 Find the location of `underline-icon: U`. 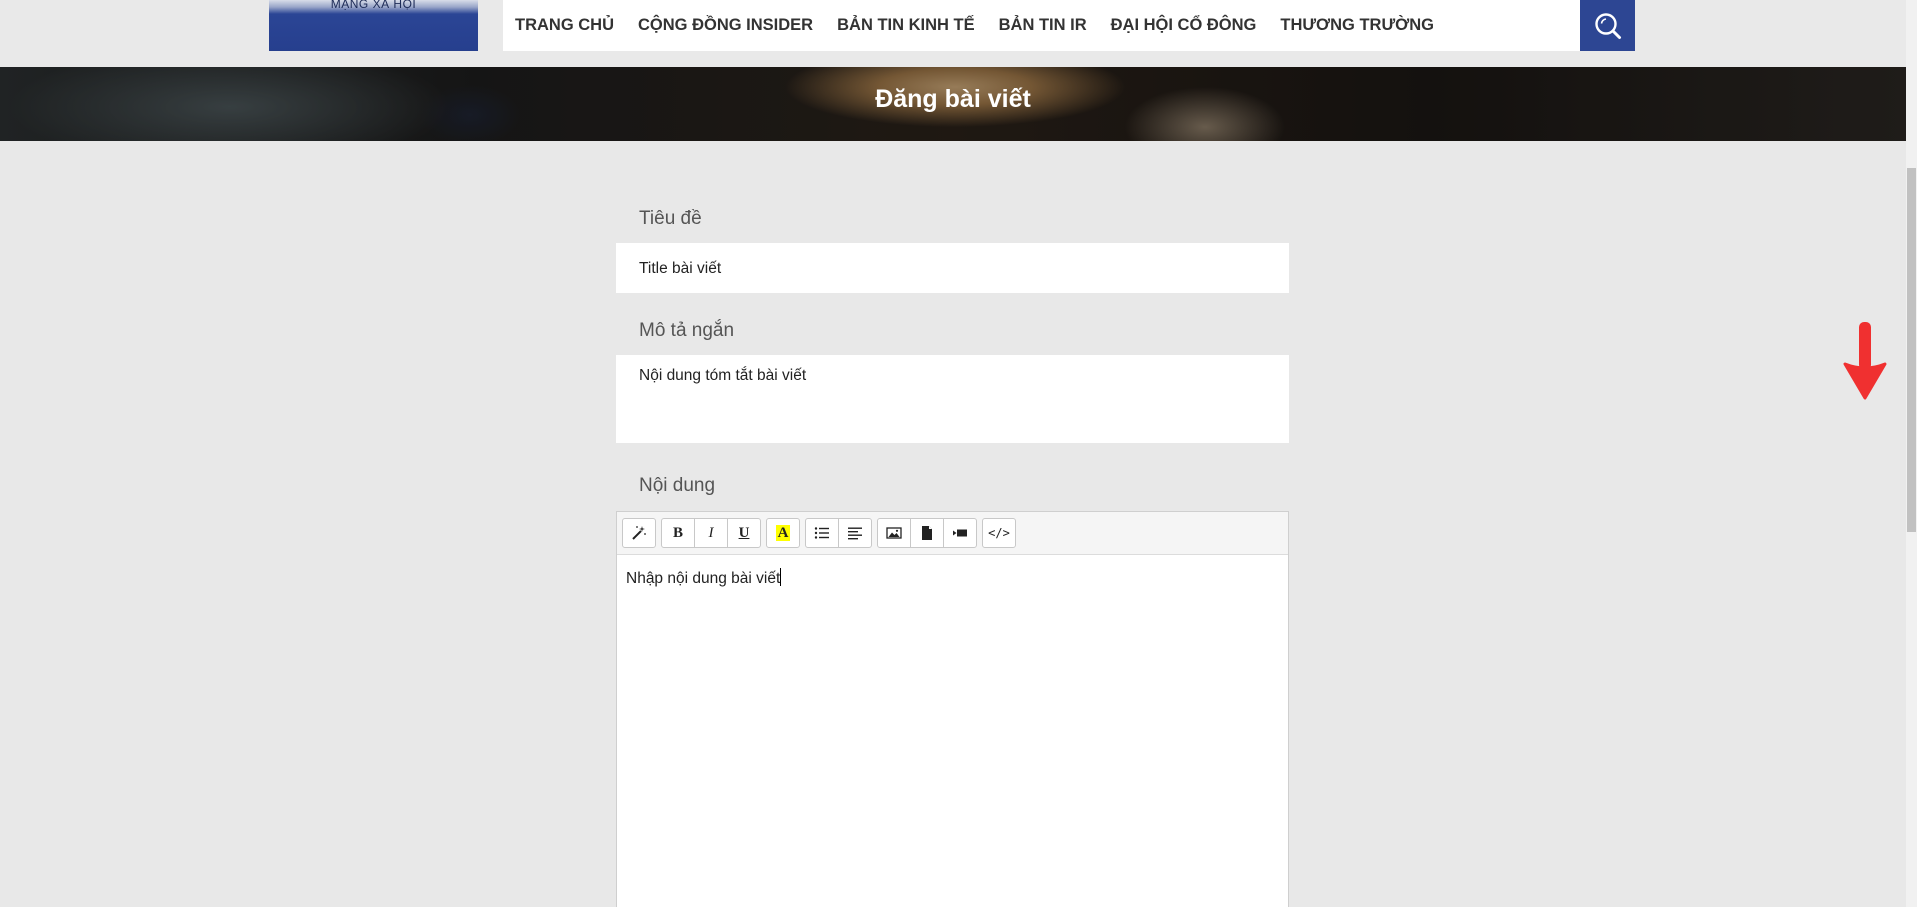

underline-icon: U is located at coordinates (744, 532).